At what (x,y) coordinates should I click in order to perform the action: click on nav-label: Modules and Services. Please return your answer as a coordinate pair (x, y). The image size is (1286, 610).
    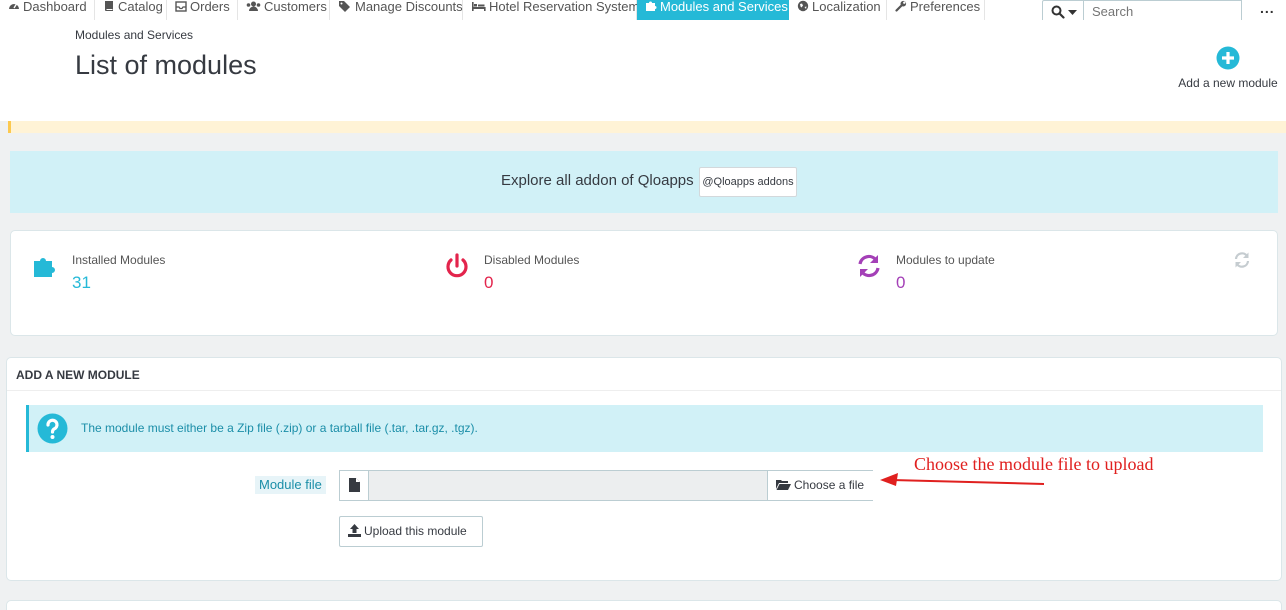
    Looking at the image, I should click on (724, 7).